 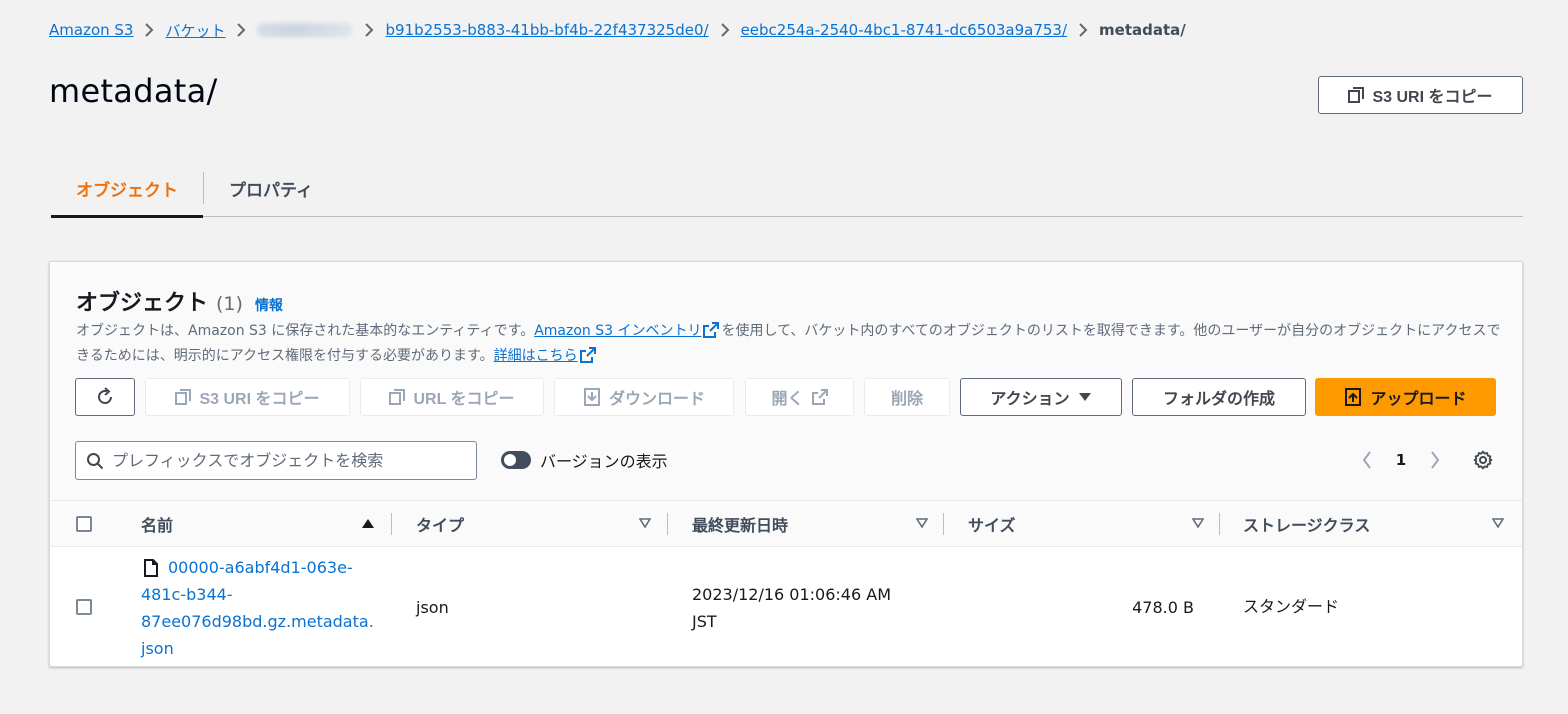 I want to click on page-title: metadata/, so click(x=133, y=91).